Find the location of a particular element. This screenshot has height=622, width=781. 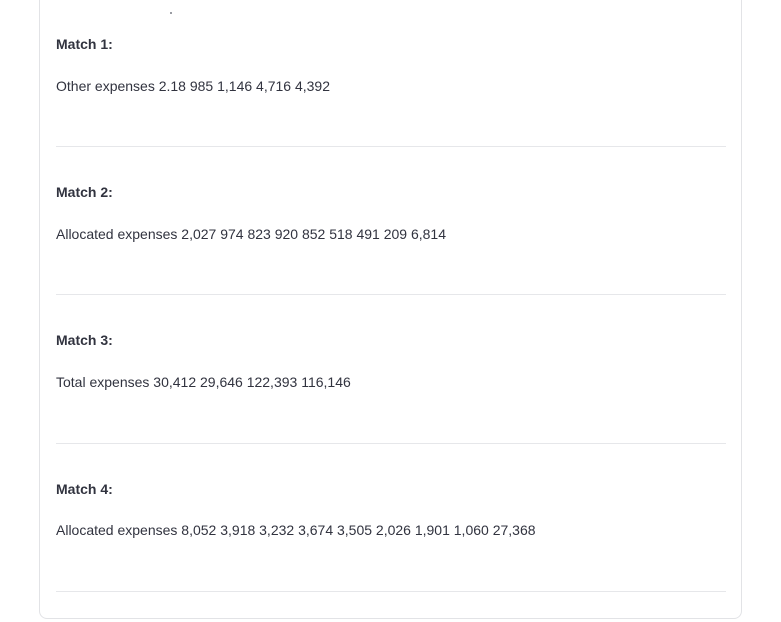

match-title: Match 2: is located at coordinates (84, 192).